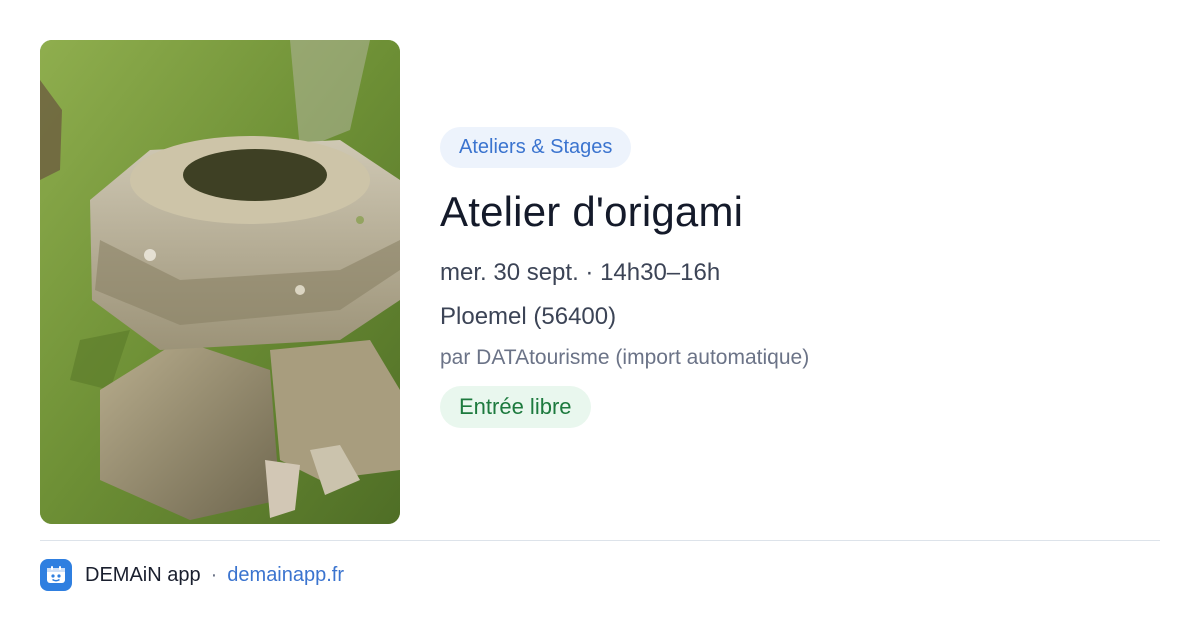  Describe the element at coordinates (528, 316) in the screenshot. I see `event-location: Ploemel (56400)` at that location.